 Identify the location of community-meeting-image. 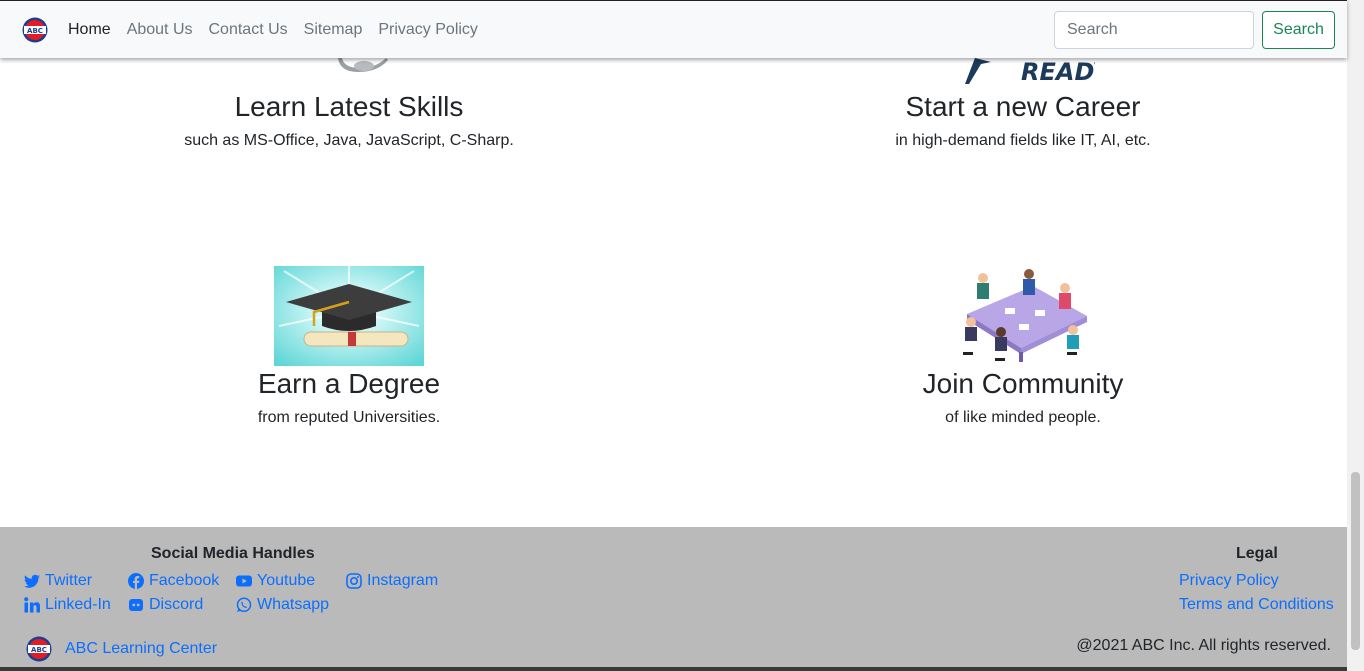
(1025, 315).